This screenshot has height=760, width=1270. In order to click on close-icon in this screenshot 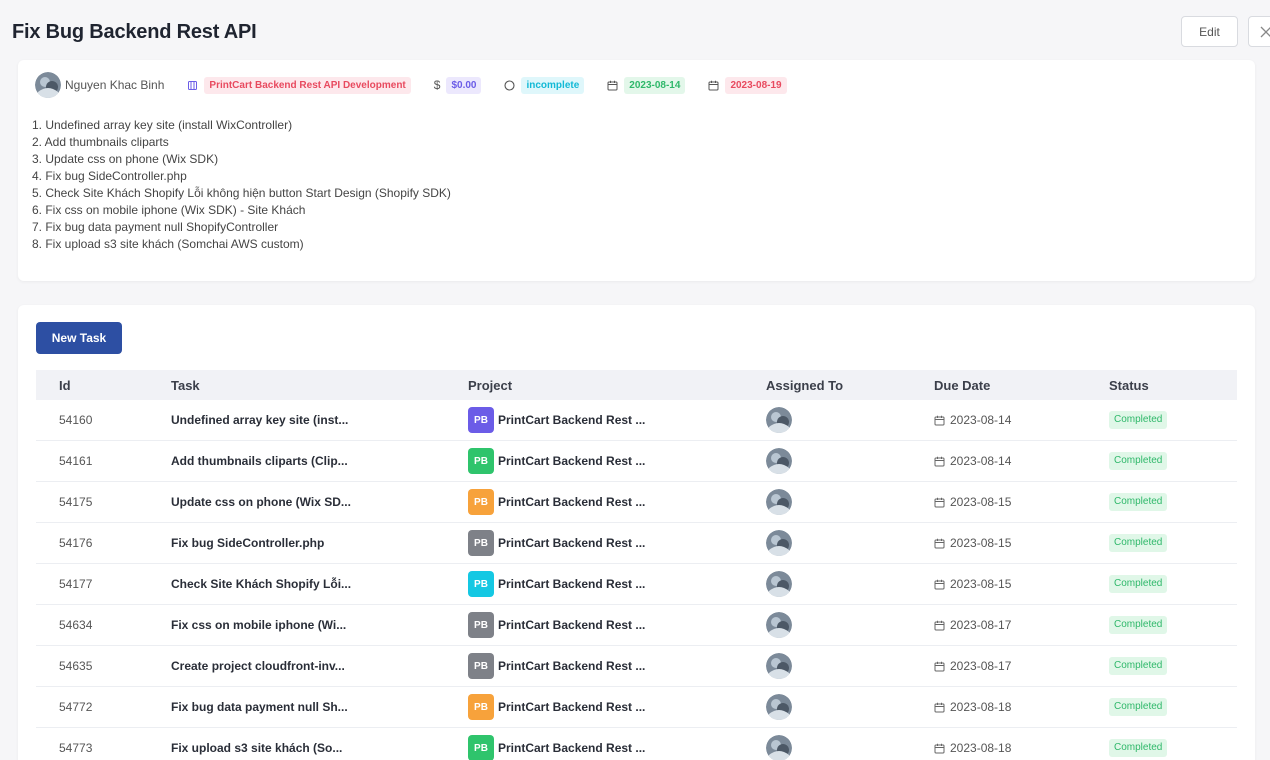, I will do `click(1265, 31)`.